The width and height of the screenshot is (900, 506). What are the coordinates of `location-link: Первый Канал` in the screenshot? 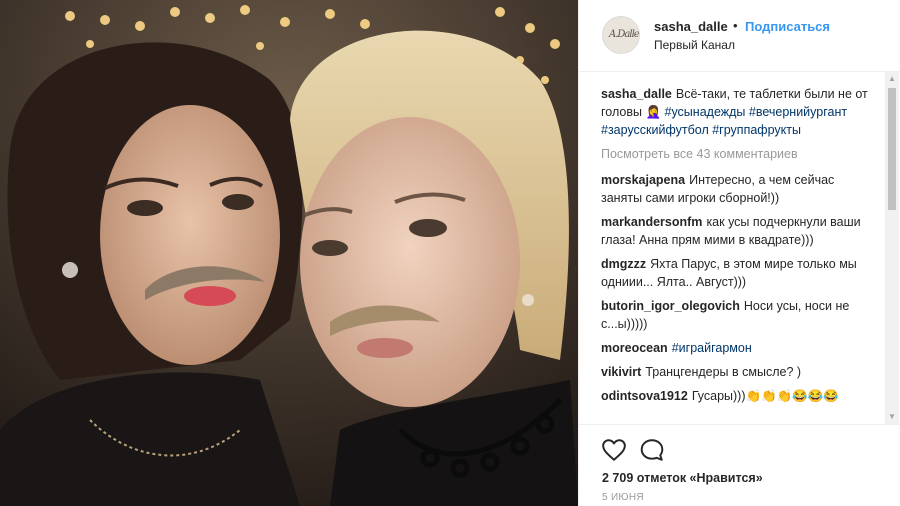 It's located at (694, 45).